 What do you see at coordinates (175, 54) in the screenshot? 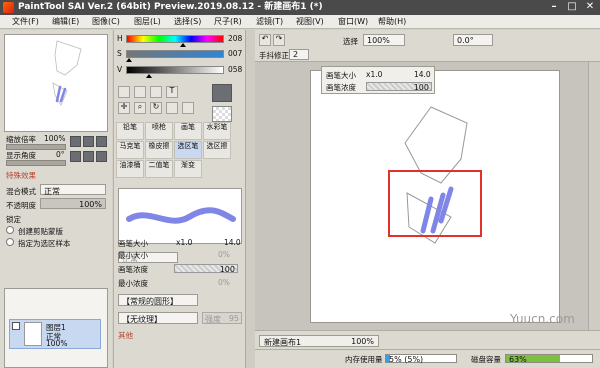
I see `saturation-slider` at bounding box center [175, 54].